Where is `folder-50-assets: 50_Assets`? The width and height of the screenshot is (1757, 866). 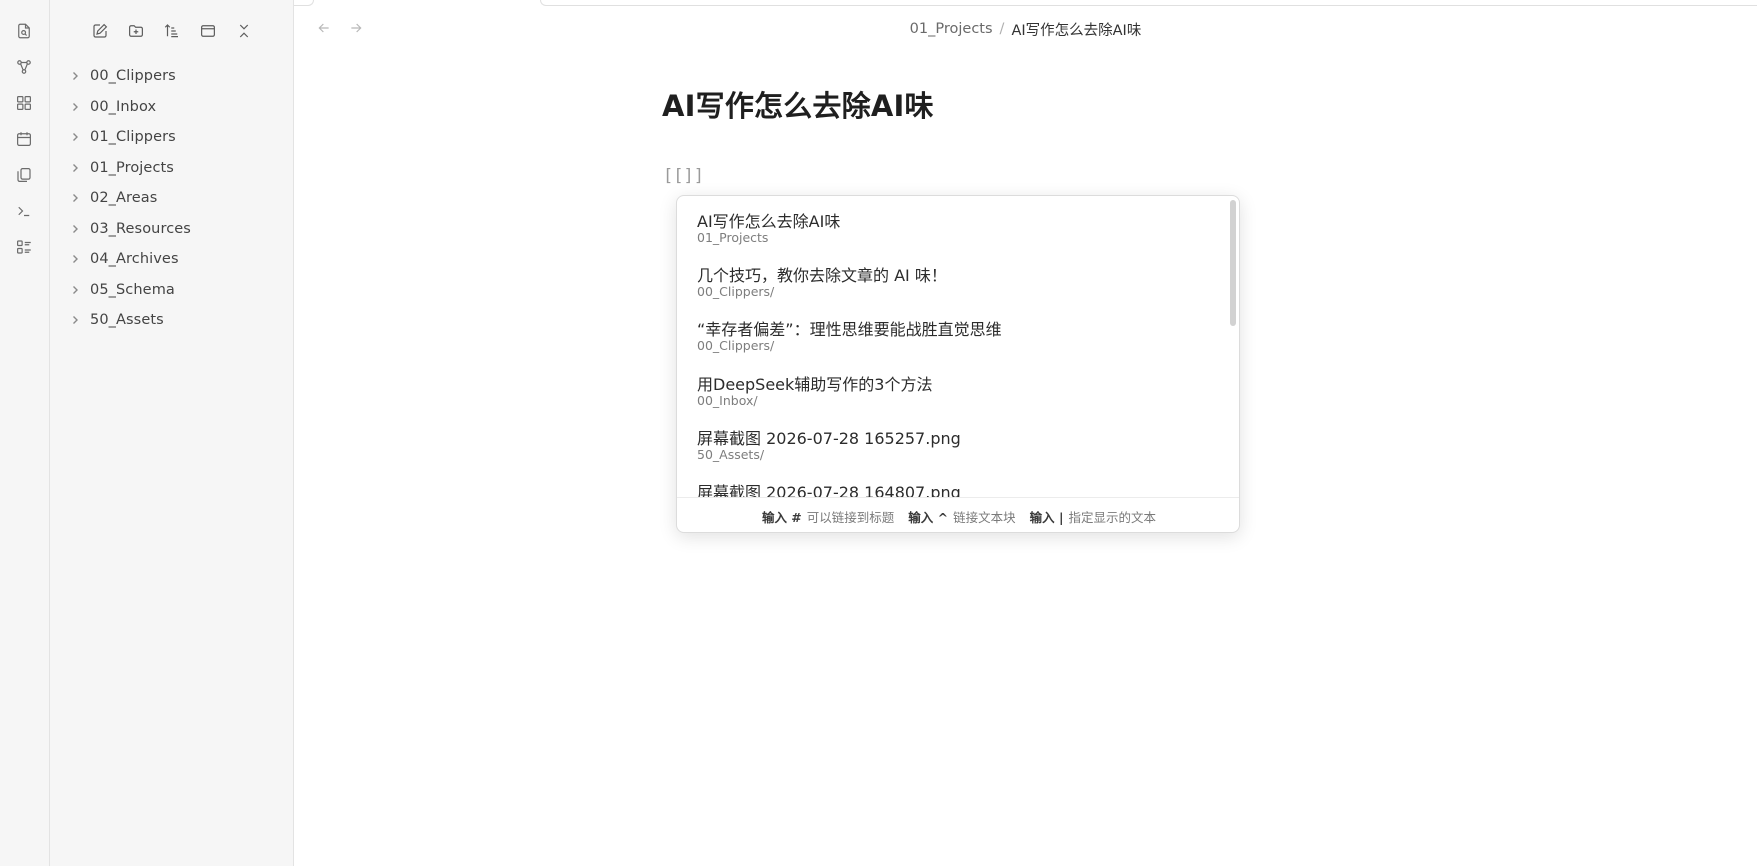
folder-50-assets: 50_Assets is located at coordinates (172, 320).